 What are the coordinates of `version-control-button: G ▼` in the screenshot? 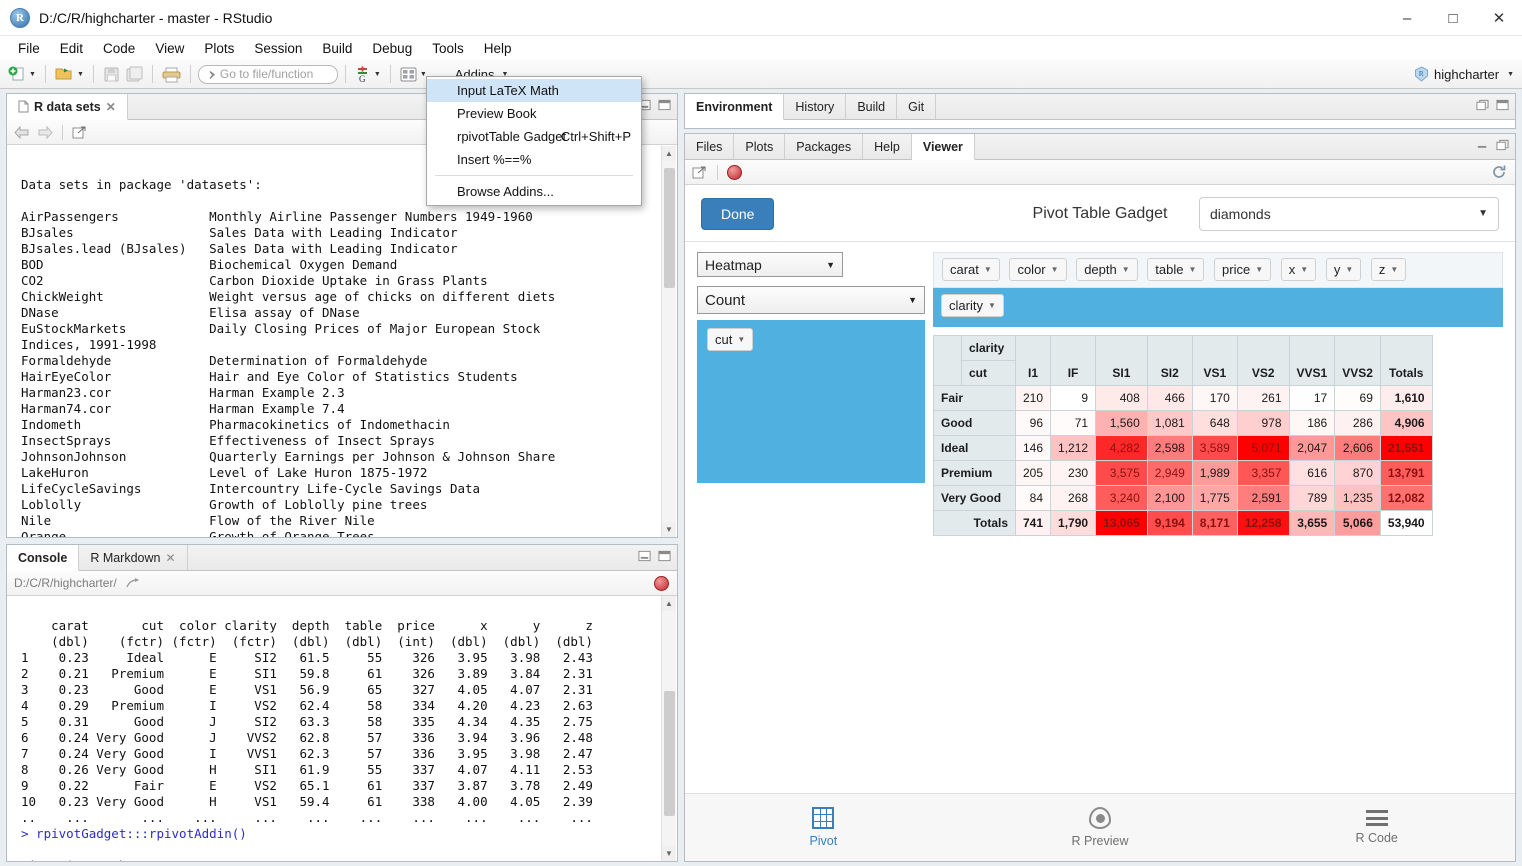 It's located at (368, 74).